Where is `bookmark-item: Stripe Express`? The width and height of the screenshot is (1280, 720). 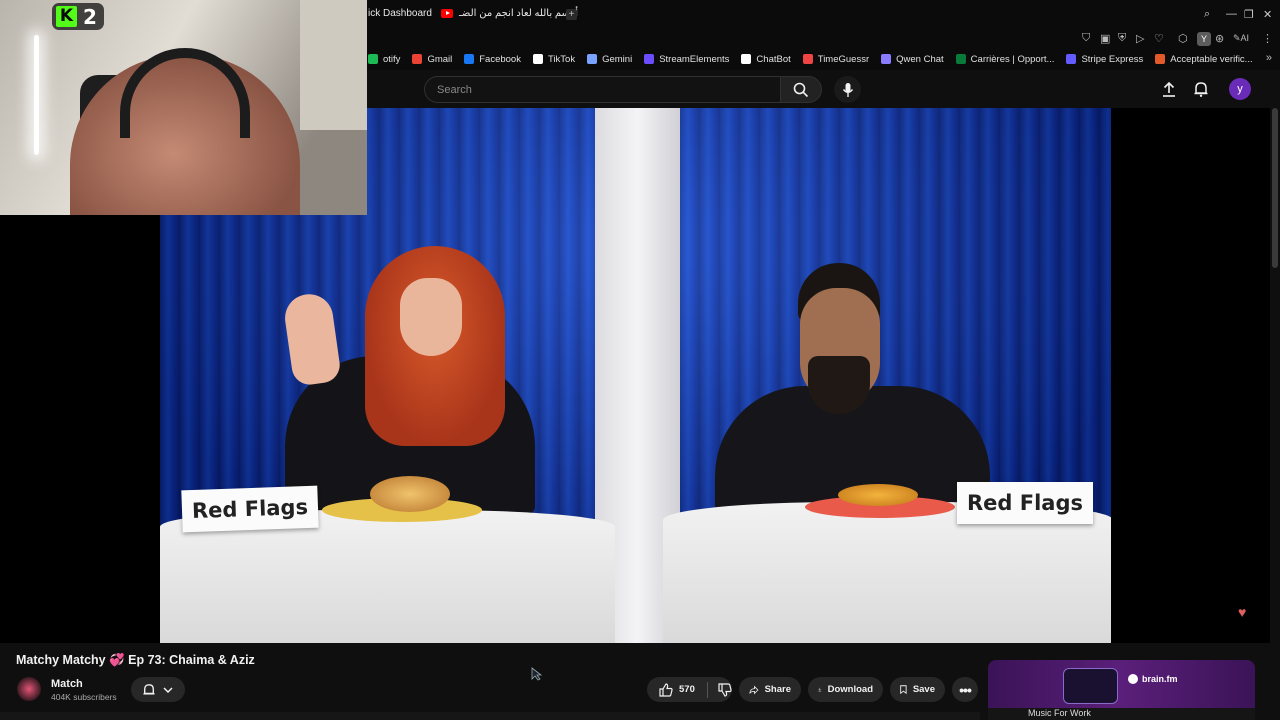 bookmark-item: Stripe Express is located at coordinates (1104, 59).